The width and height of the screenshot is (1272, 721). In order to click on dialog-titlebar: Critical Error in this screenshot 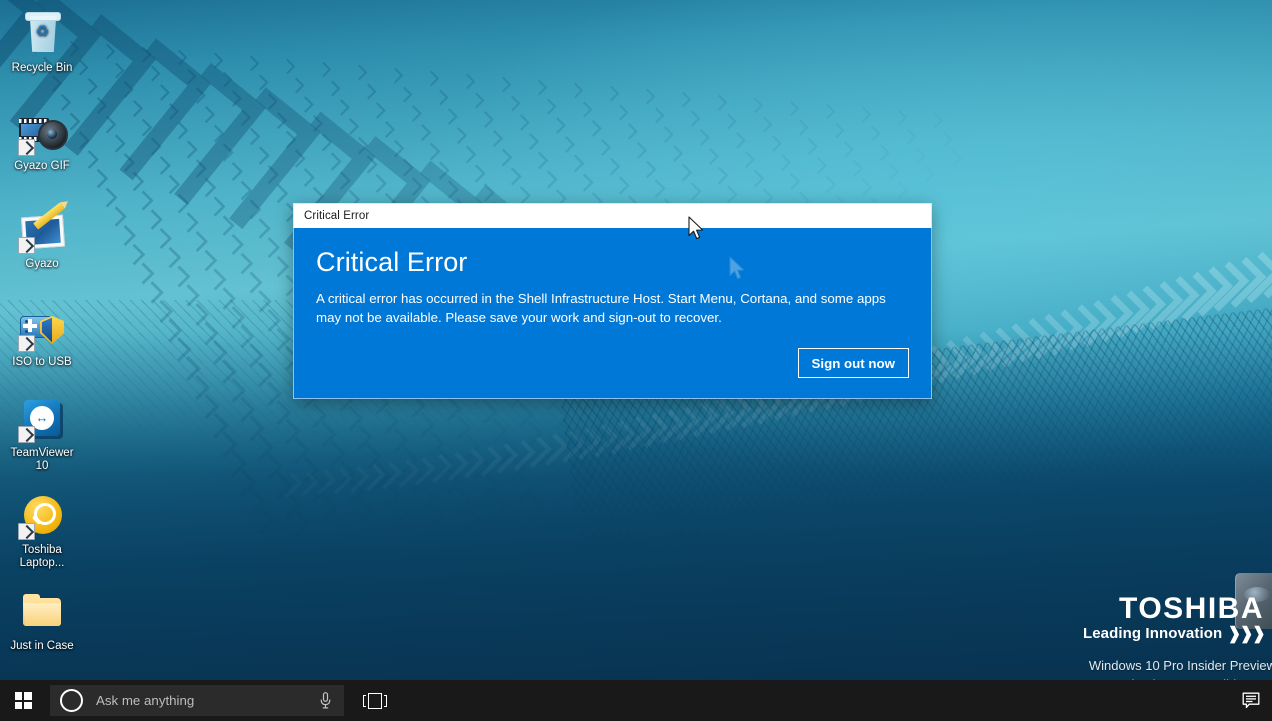, I will do `click(612, 215)`.